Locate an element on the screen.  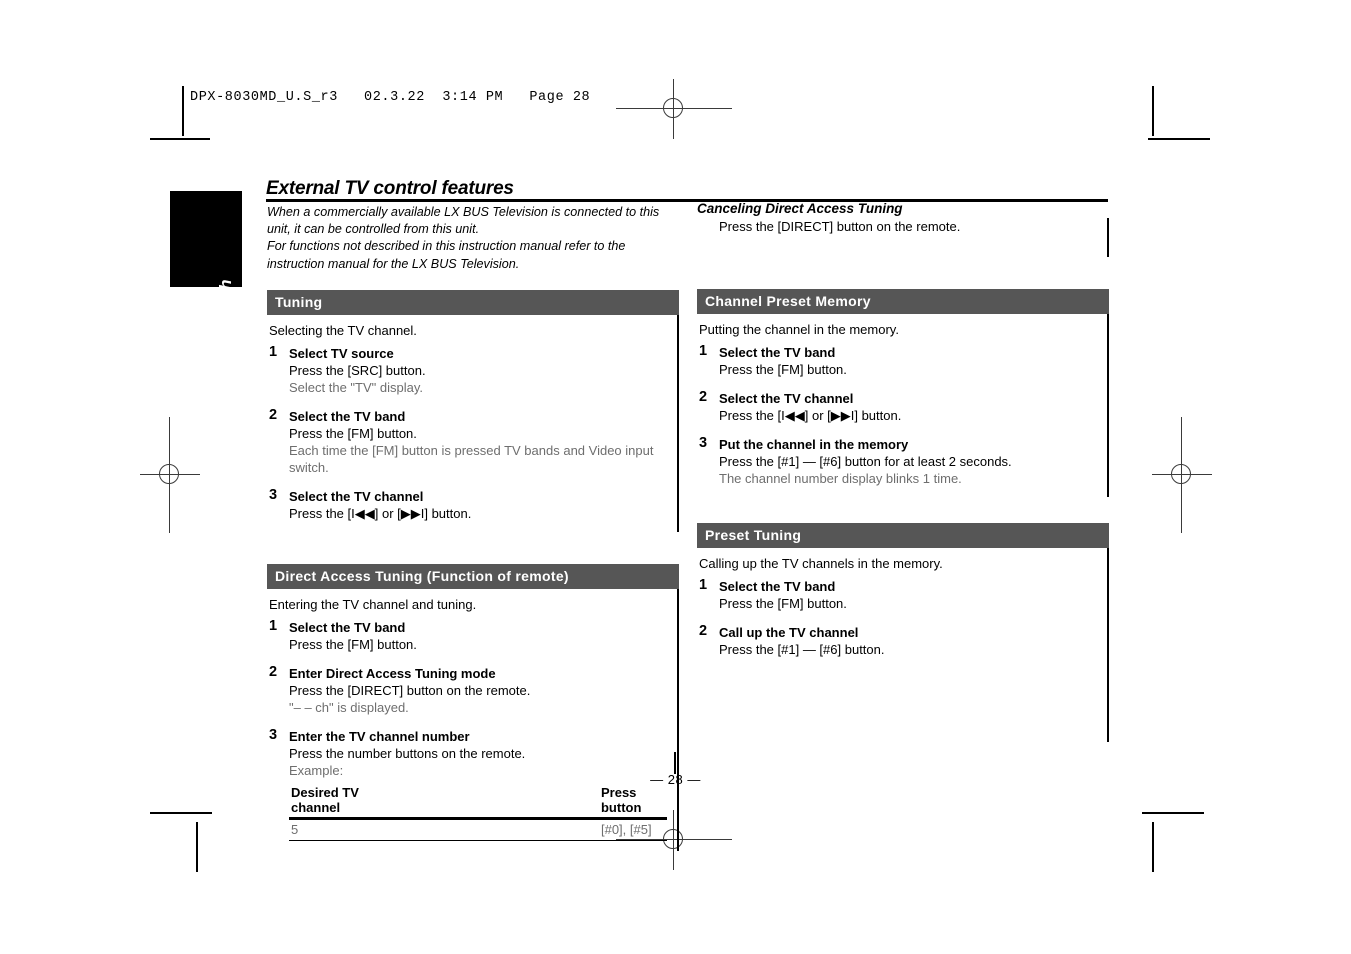
step-line-secondary: Select the "TV" display. is located at coordinates (356, 387).